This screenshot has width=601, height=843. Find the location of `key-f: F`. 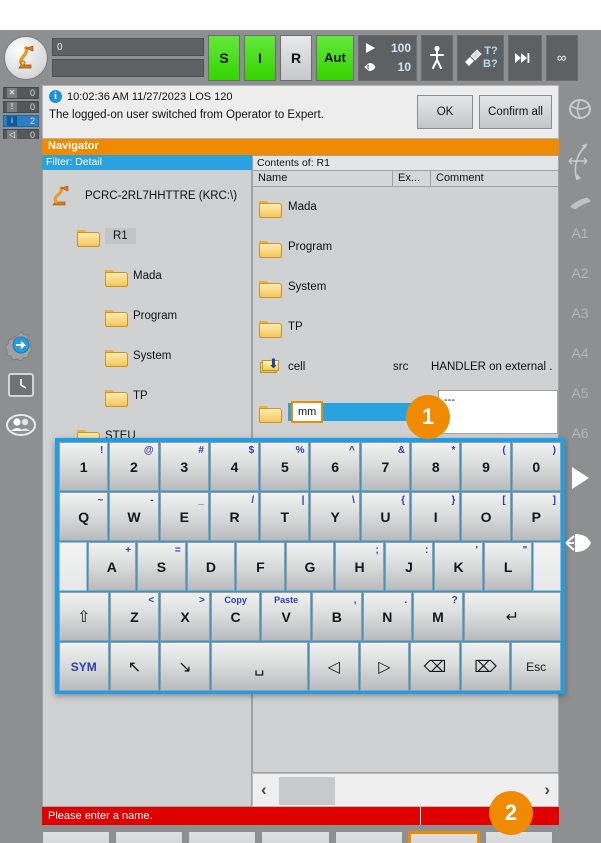

key-f: F is located at coordinates (260, 566).